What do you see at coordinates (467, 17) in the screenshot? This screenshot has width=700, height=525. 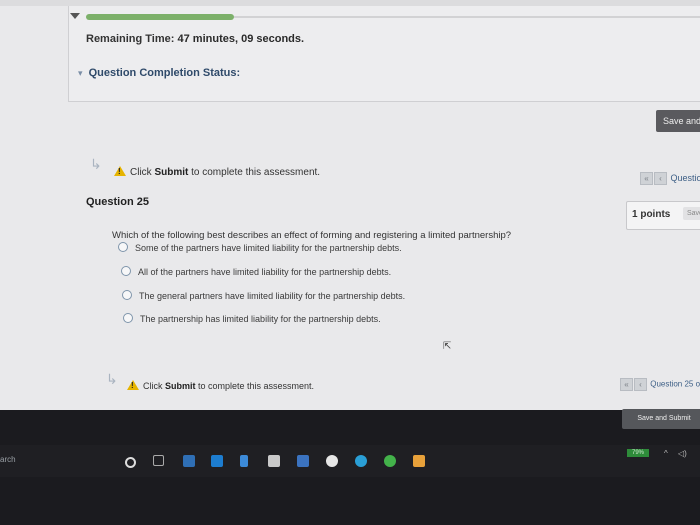 I see `time-progress-track` at bounding box center [467, 17].